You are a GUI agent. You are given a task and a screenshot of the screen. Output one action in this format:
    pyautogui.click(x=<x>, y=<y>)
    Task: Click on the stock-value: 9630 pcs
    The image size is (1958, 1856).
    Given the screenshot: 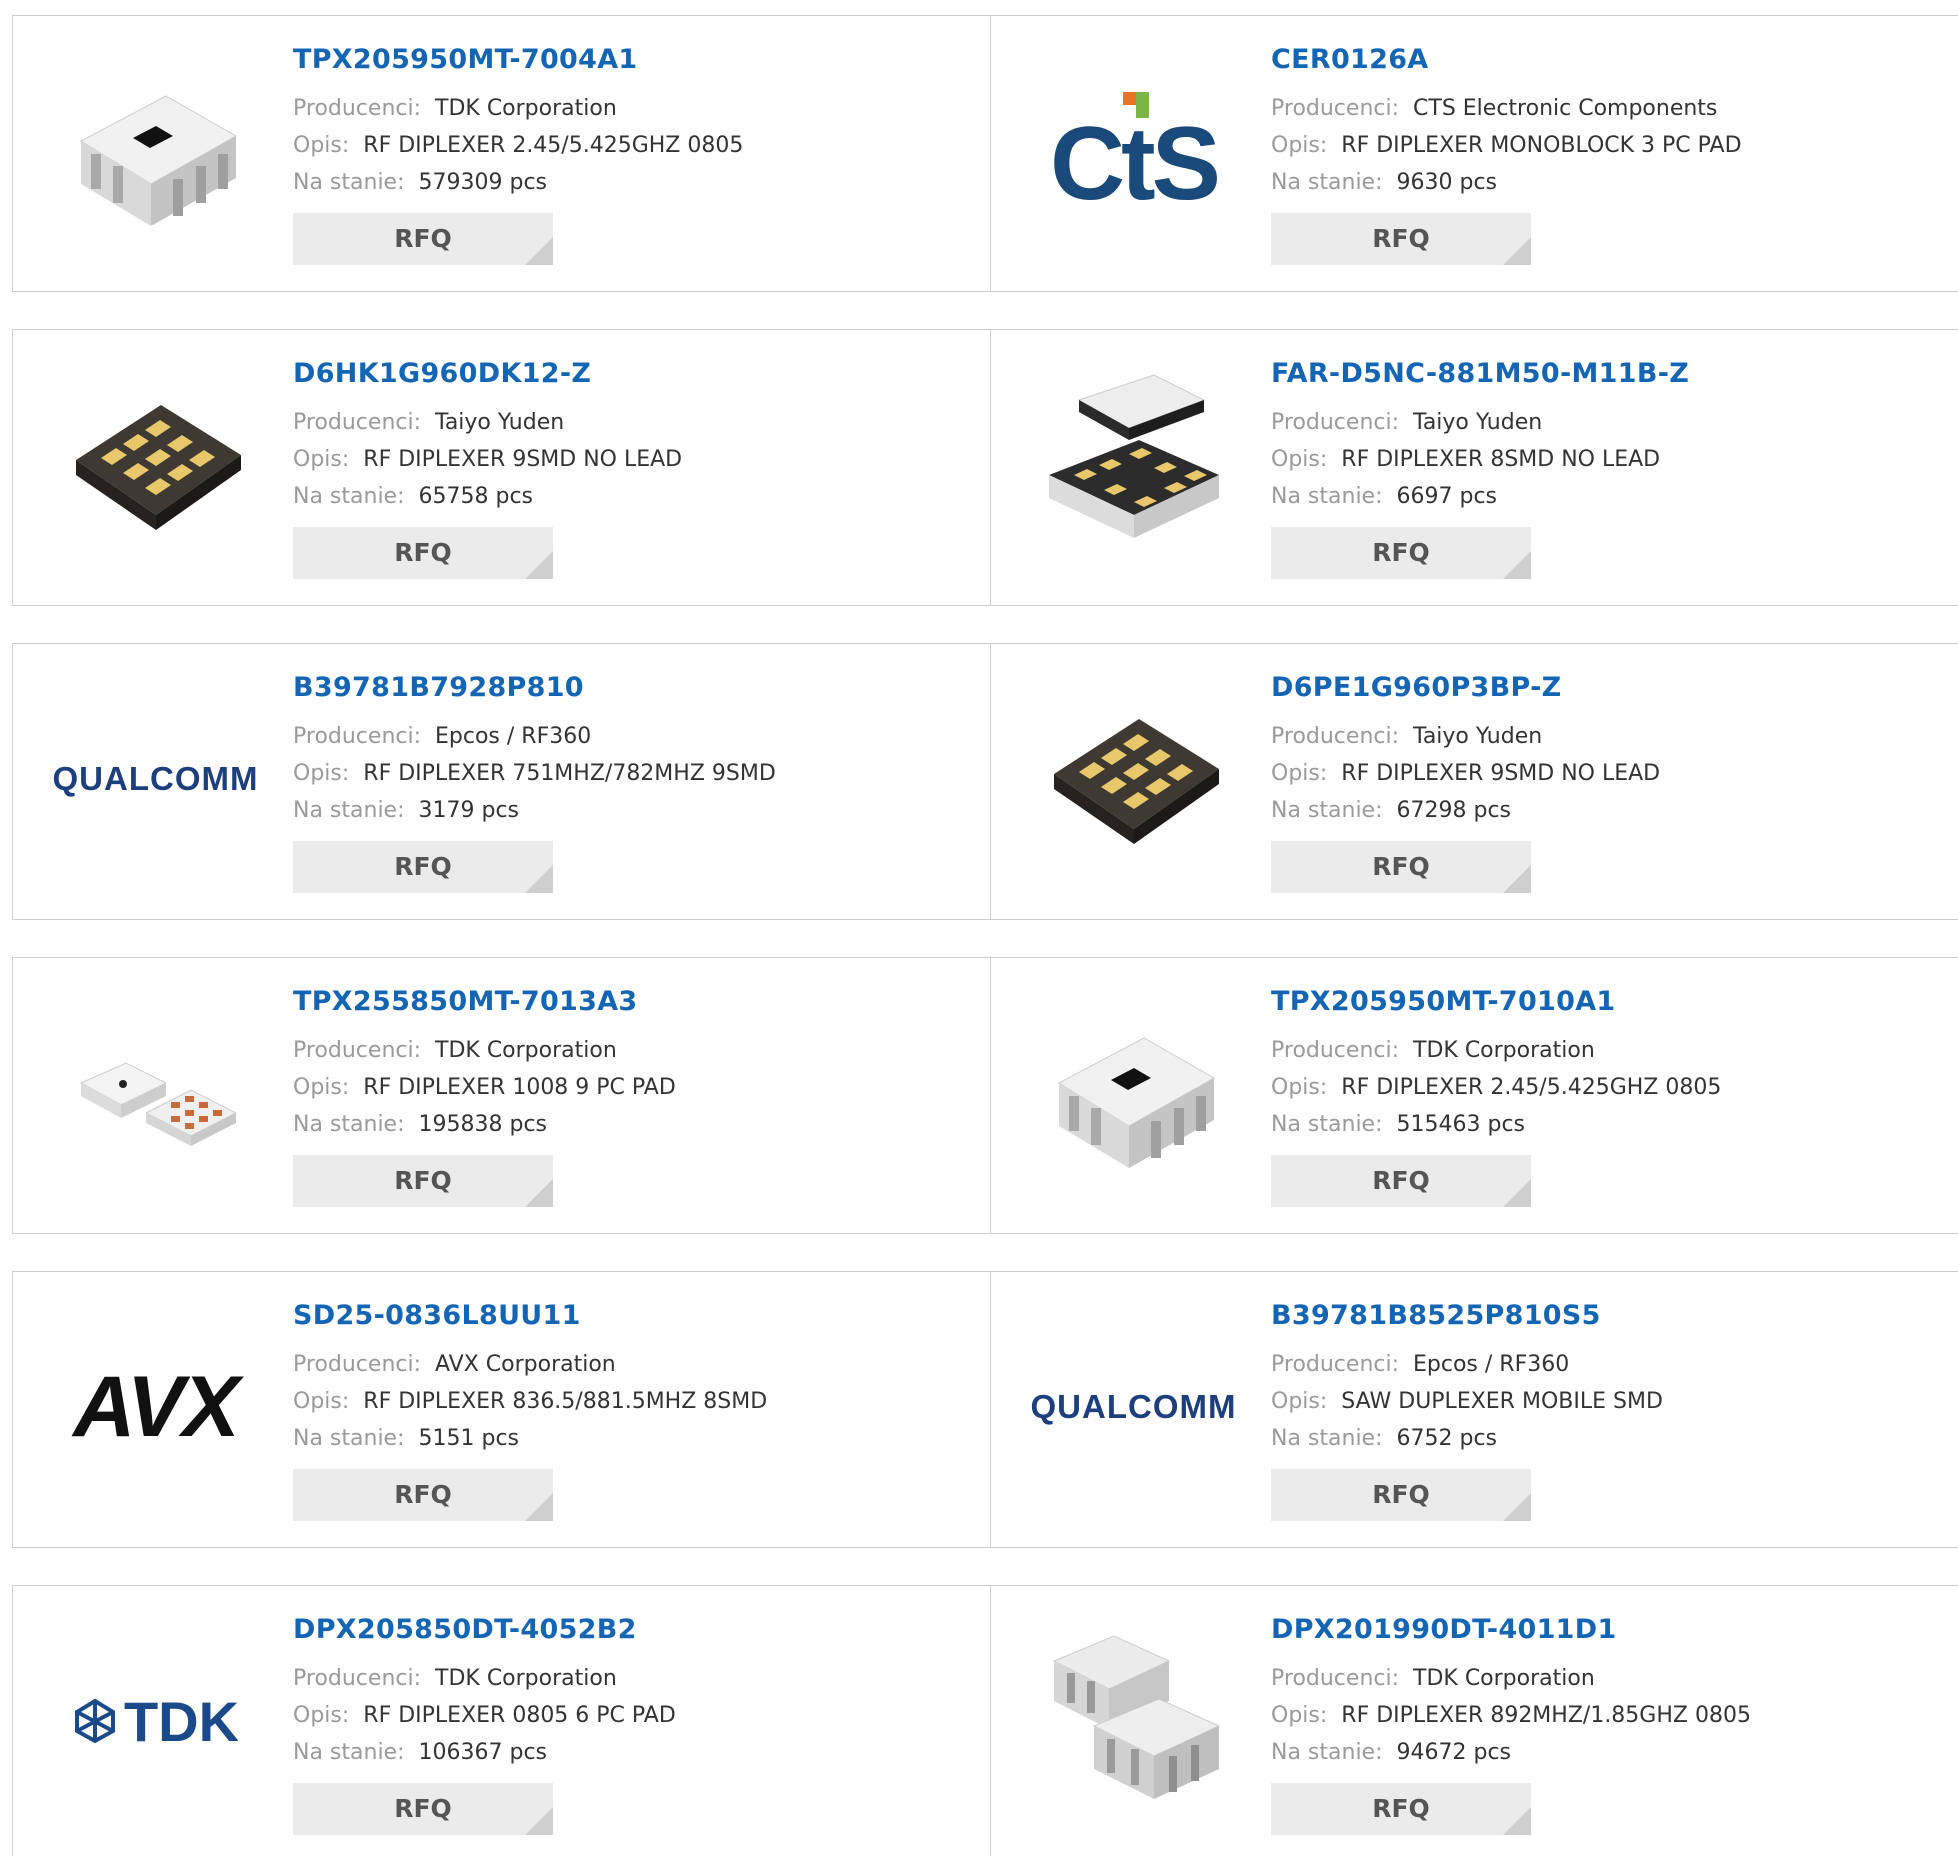 What is the action you would take?
    pyautogui.click(x=1447, y=182)
    